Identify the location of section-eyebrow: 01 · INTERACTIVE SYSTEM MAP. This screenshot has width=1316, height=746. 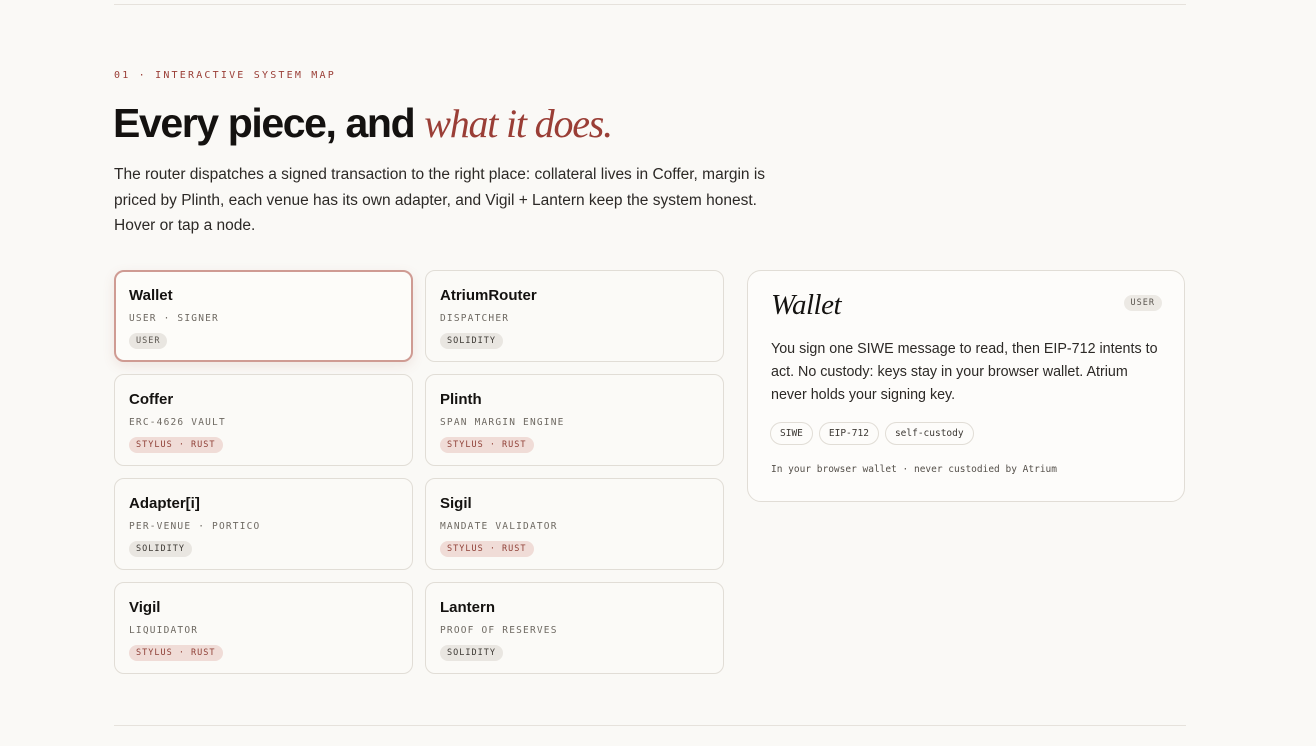
(225, 75).